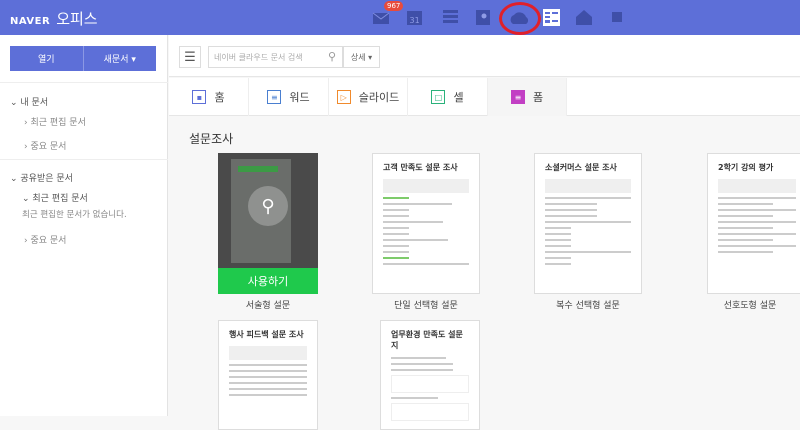  What do you see at coordinates (274, 97) in the screenshot?
I see `document-icon: ≡` at bounding box center [274, 97].